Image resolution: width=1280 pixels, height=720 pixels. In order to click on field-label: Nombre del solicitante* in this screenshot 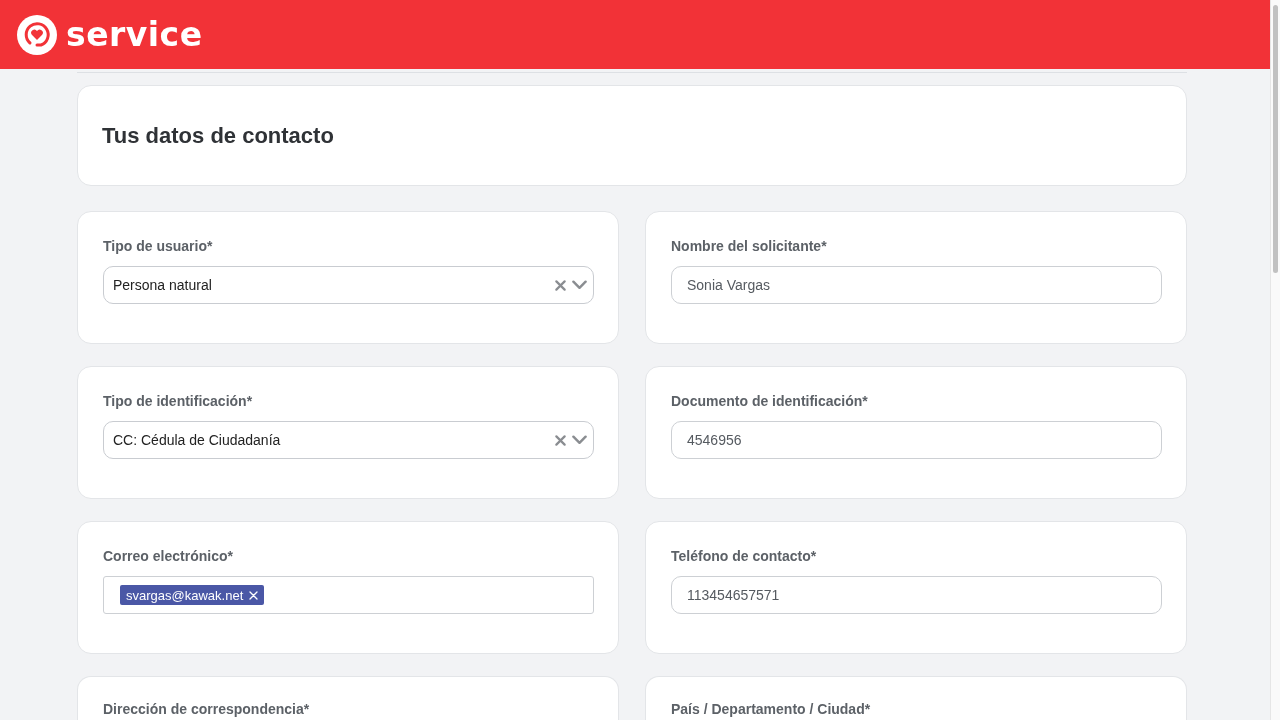, I will do `click(749, 246)`.